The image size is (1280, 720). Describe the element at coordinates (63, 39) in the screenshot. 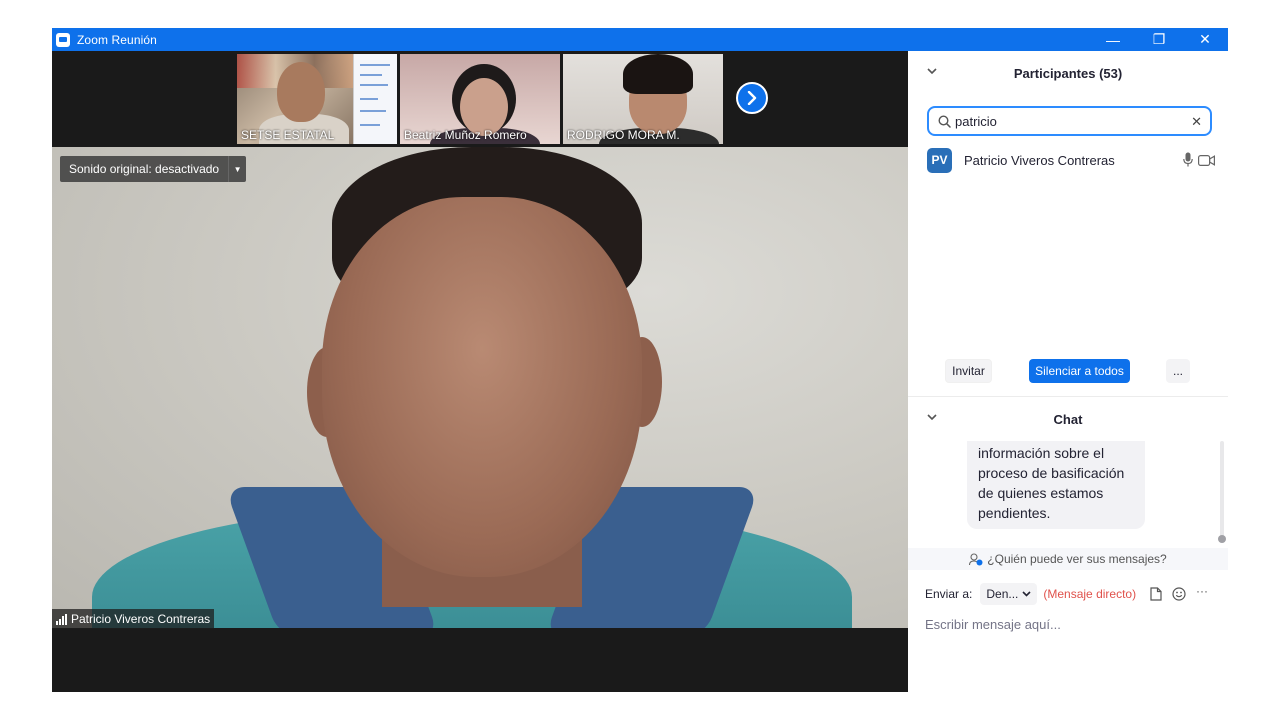

I see `zoom-app-icon` at that location.